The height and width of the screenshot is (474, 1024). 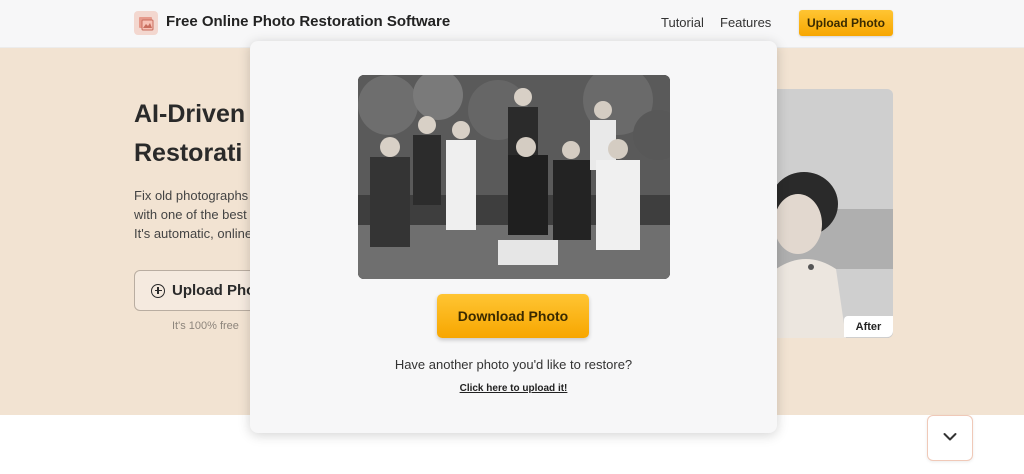 What do you see at coordinates (188, 153) in the screenshot?
I see `hero-title-line: Restorati` at bounding box center [188, 153].